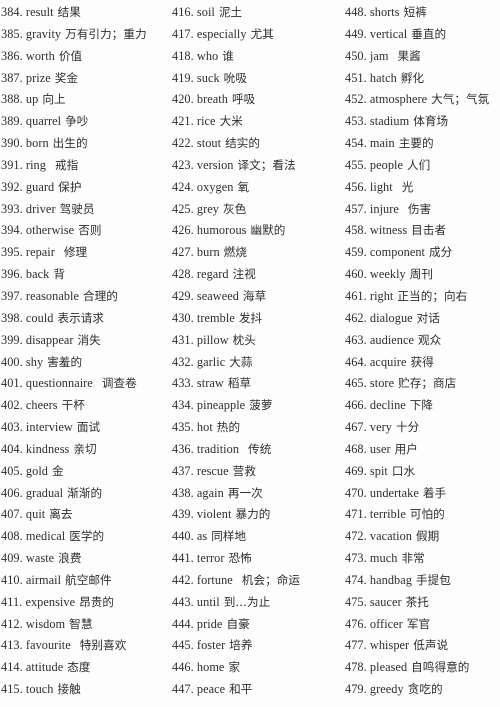 The image size is (500, 707). I want to click on entry-number: 388., so click(12, 99).